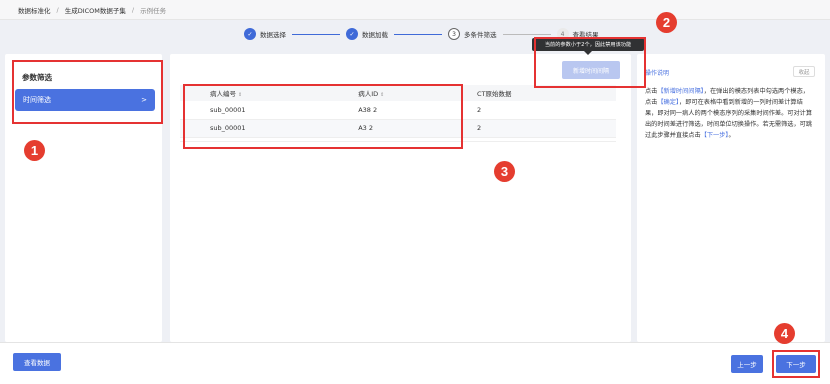 The height and width of the screenshot is (384, 830). What do you see at coordinates (34, 150) in the screenshot?
I see `annotation-badge-1: 1` at bounding box center [34, 150].